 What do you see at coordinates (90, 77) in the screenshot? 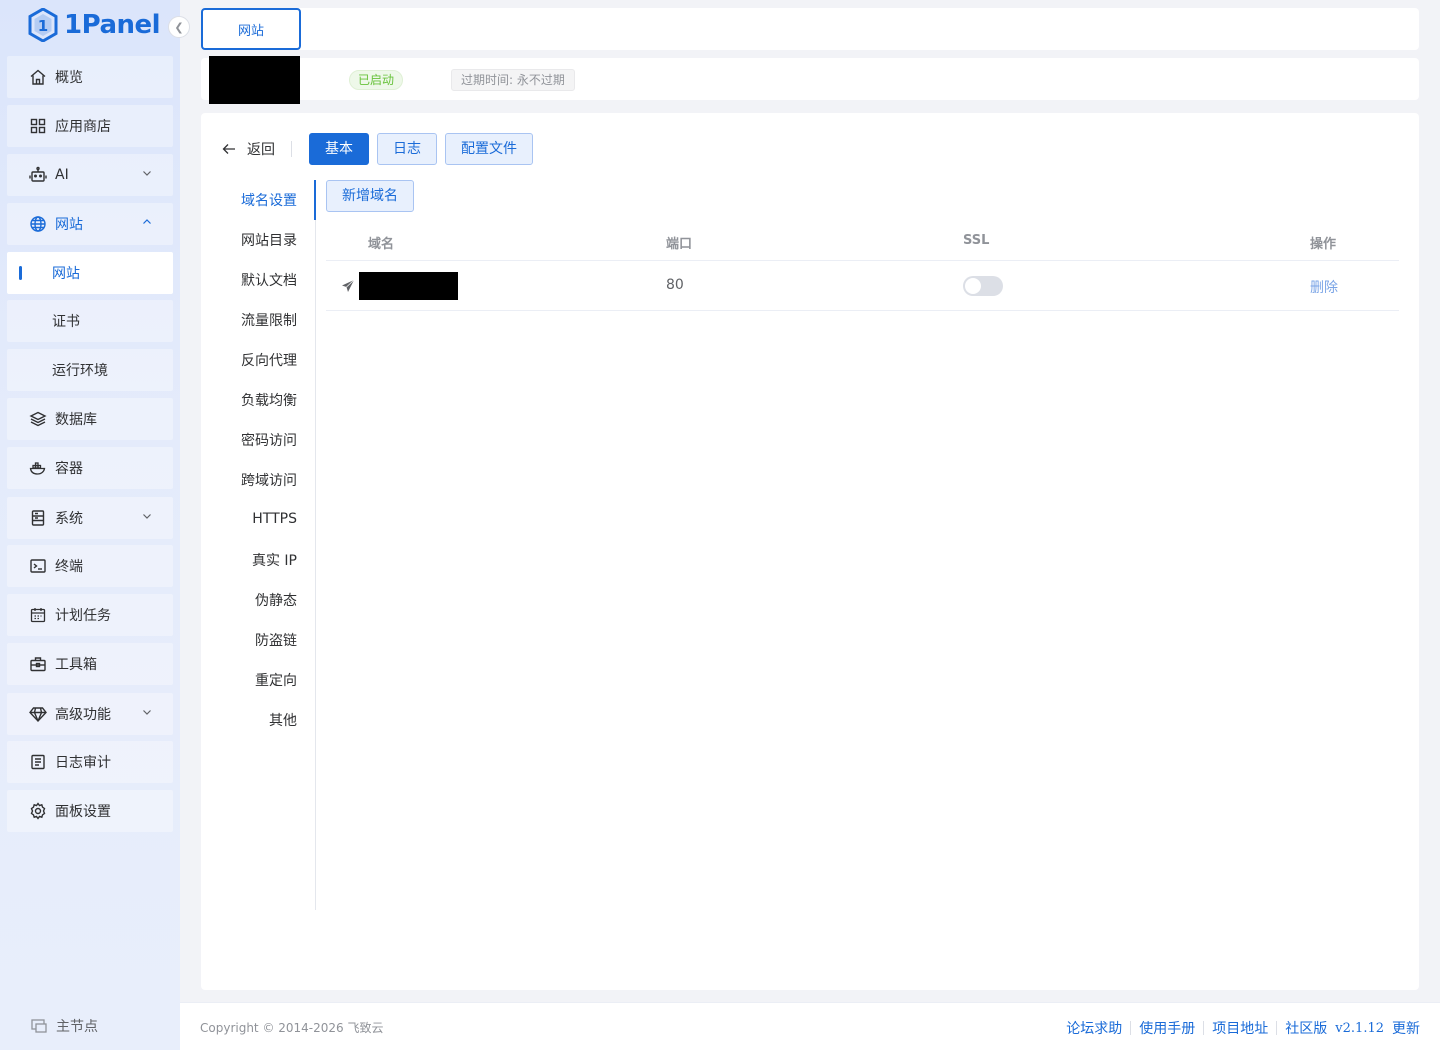
I see `sidebar-item-overview: 概览` at bounding box center [90, 77].